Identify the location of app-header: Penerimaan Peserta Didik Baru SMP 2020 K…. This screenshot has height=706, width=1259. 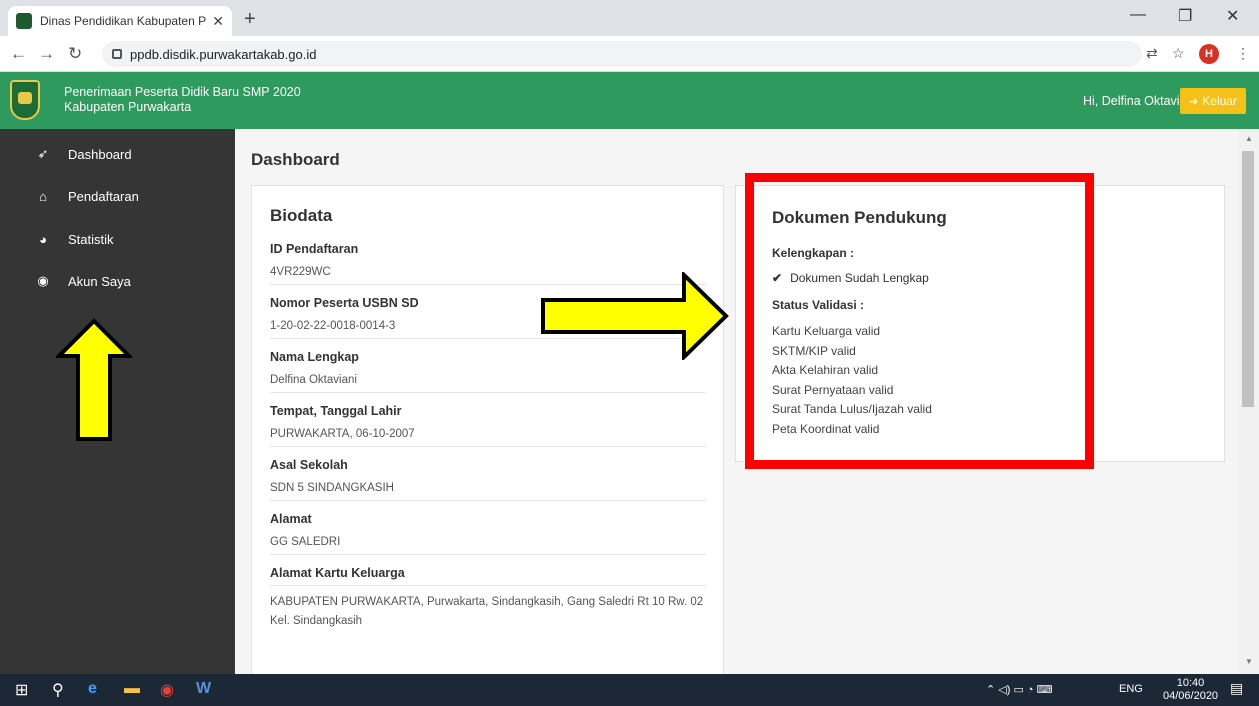
(629, 100).